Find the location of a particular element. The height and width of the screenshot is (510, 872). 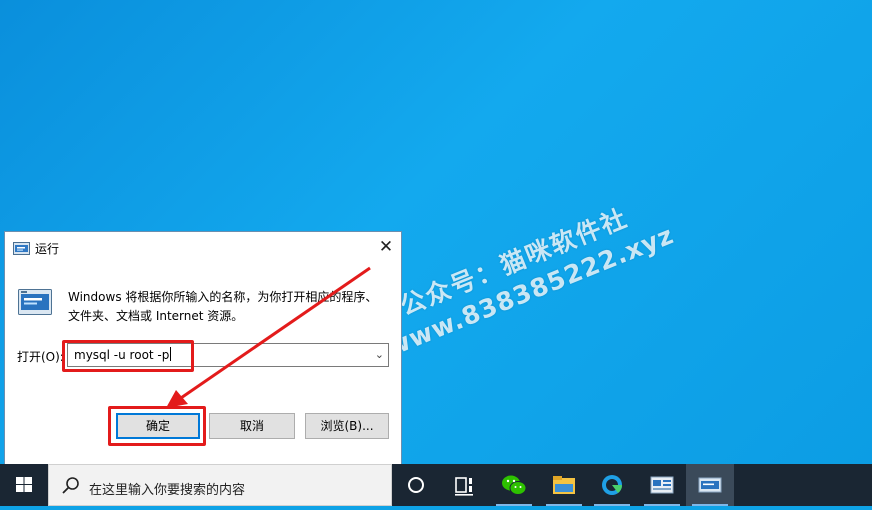

windows-start-icon is located at coordinates (24, 484).